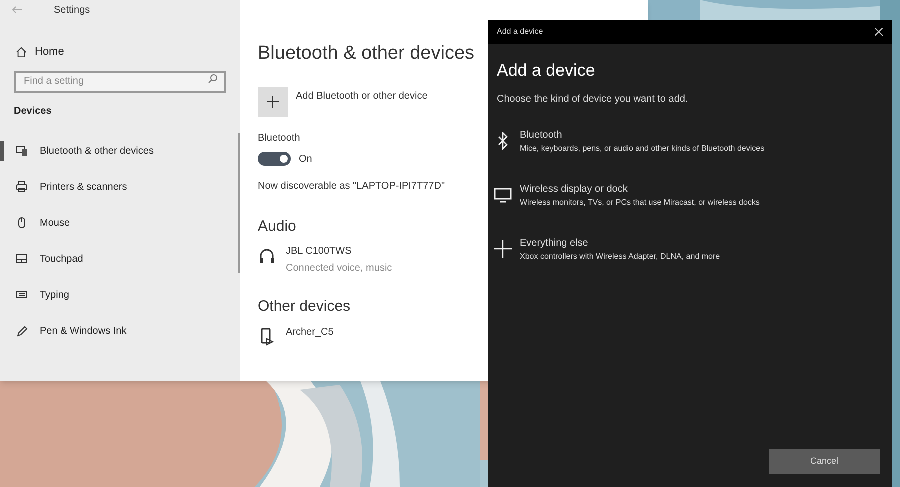  I want to click on close-icon, so click(879, 32).